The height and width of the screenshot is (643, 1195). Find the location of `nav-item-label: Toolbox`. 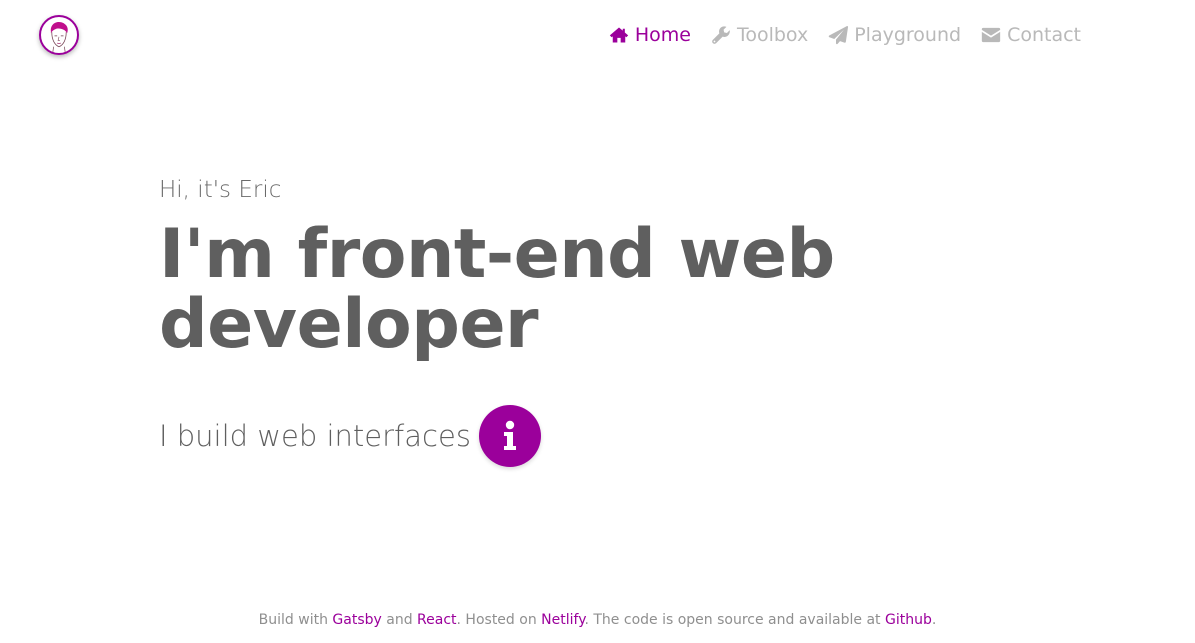

nav-item-label: Toolbox is located at coordinates (772, 35).